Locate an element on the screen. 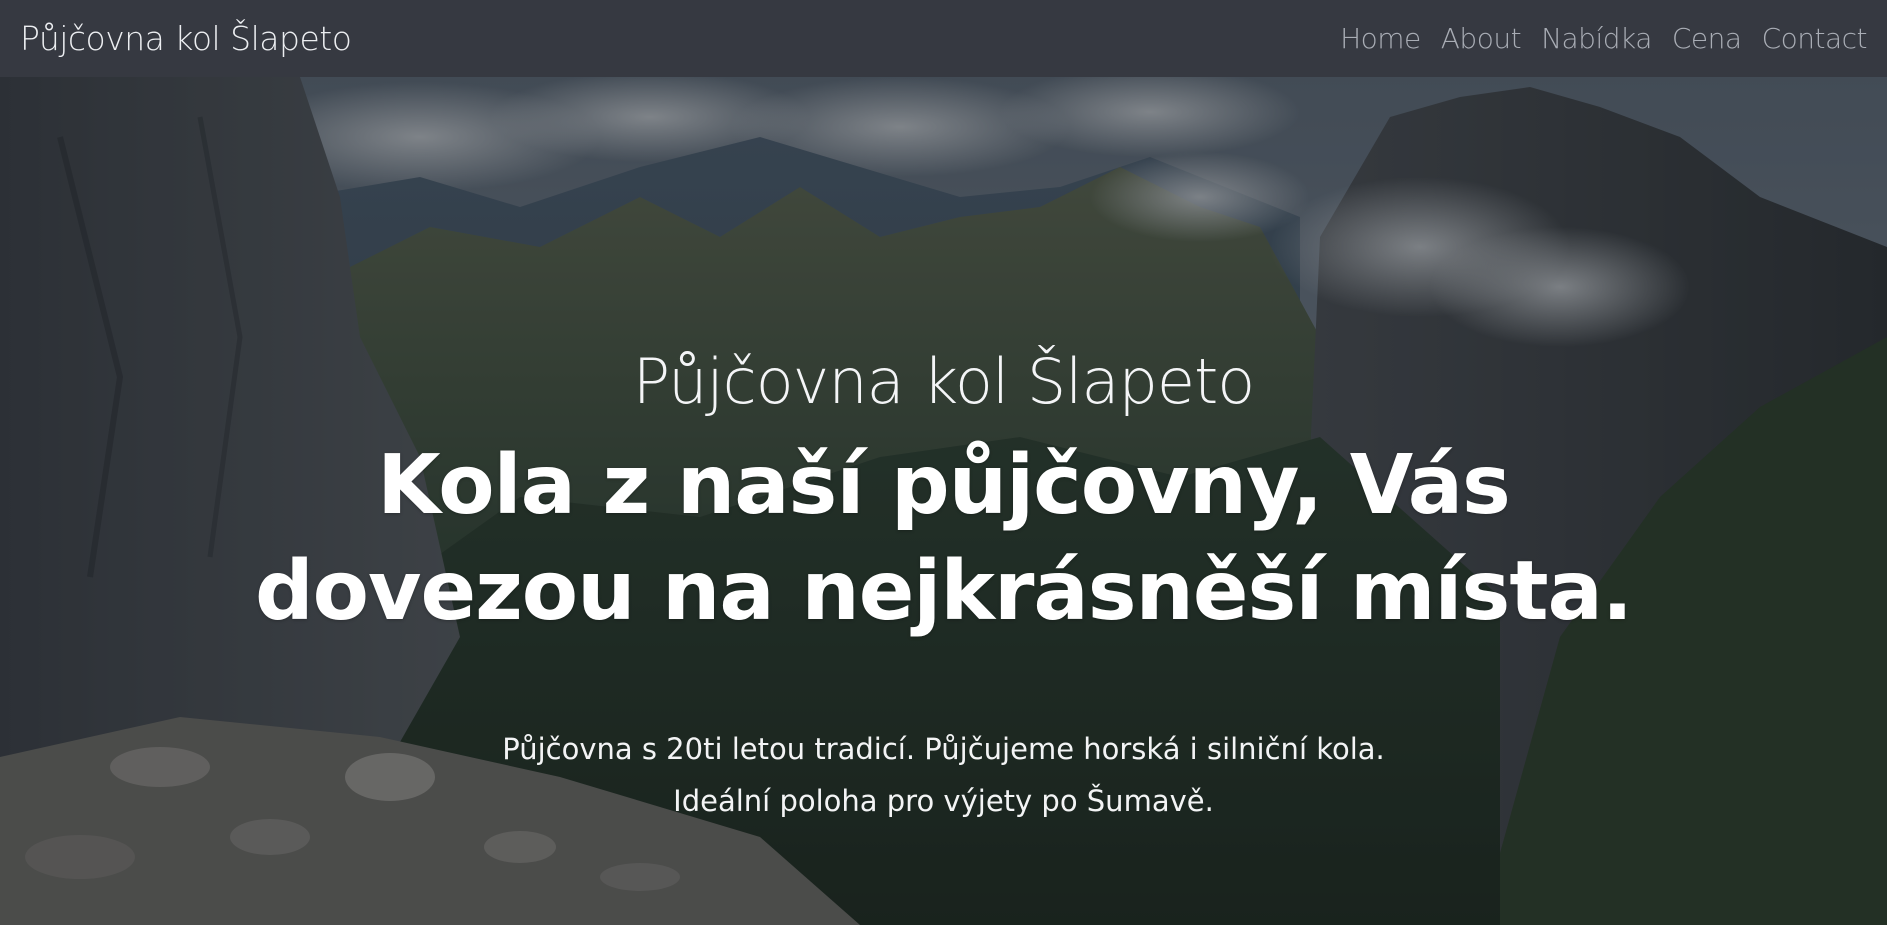 The image size is (1887, 925). nav-link-home: Home is located at coordinates (1380, 38).